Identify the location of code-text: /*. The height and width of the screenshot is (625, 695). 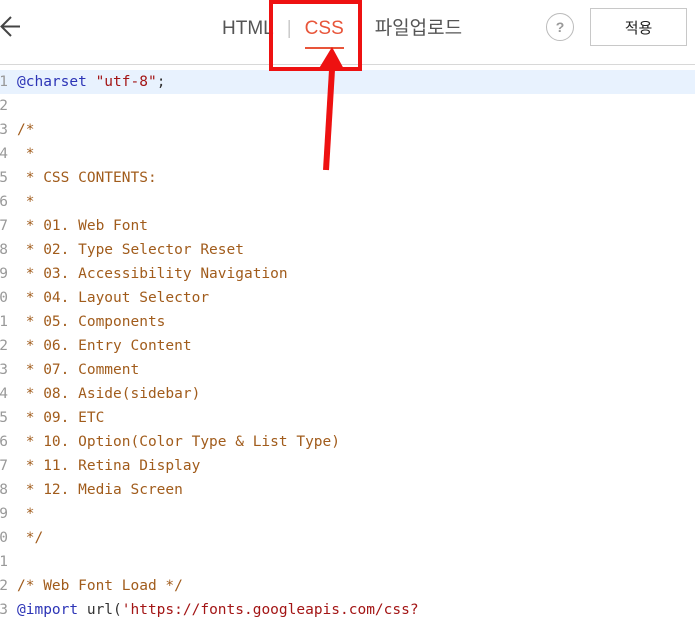
(25, 130).